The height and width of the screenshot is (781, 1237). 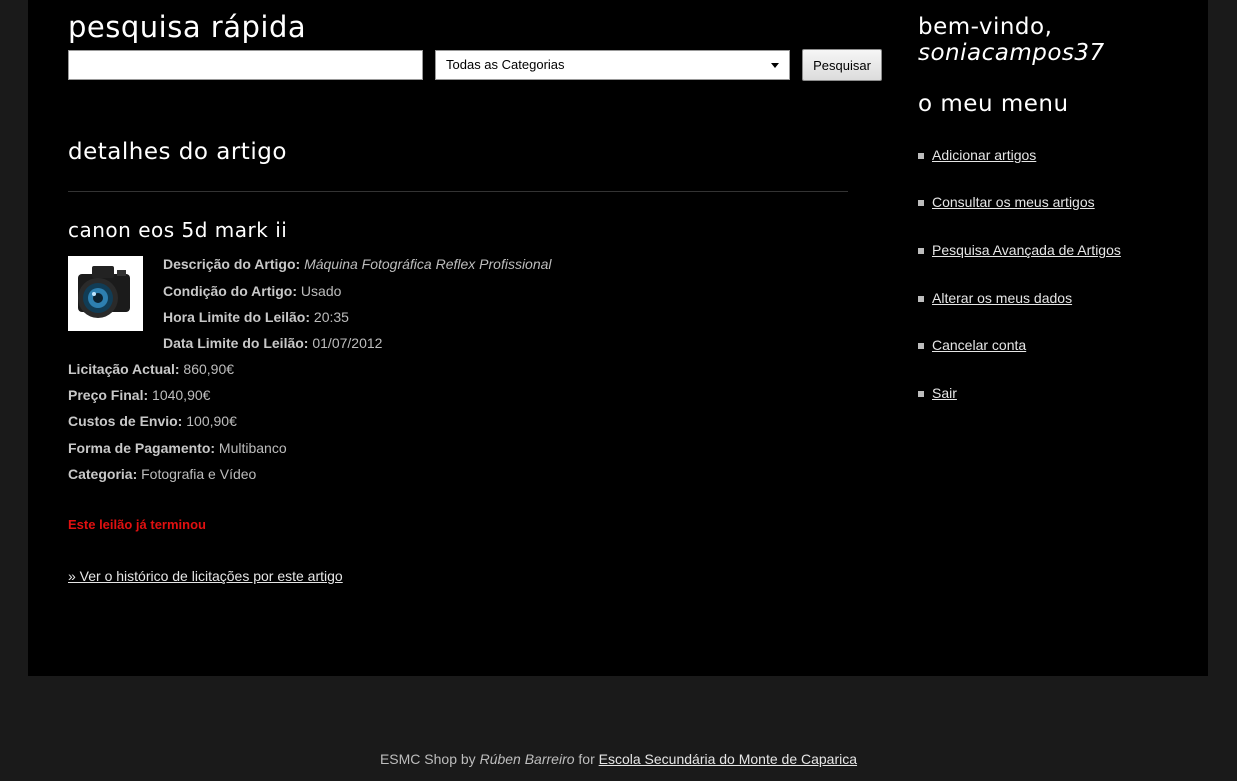 What do you see at coordinates (984, 155) in the screenshot?
I see `sidebar-item-label: Adicionar artigos` at bounding box center [984, 155].